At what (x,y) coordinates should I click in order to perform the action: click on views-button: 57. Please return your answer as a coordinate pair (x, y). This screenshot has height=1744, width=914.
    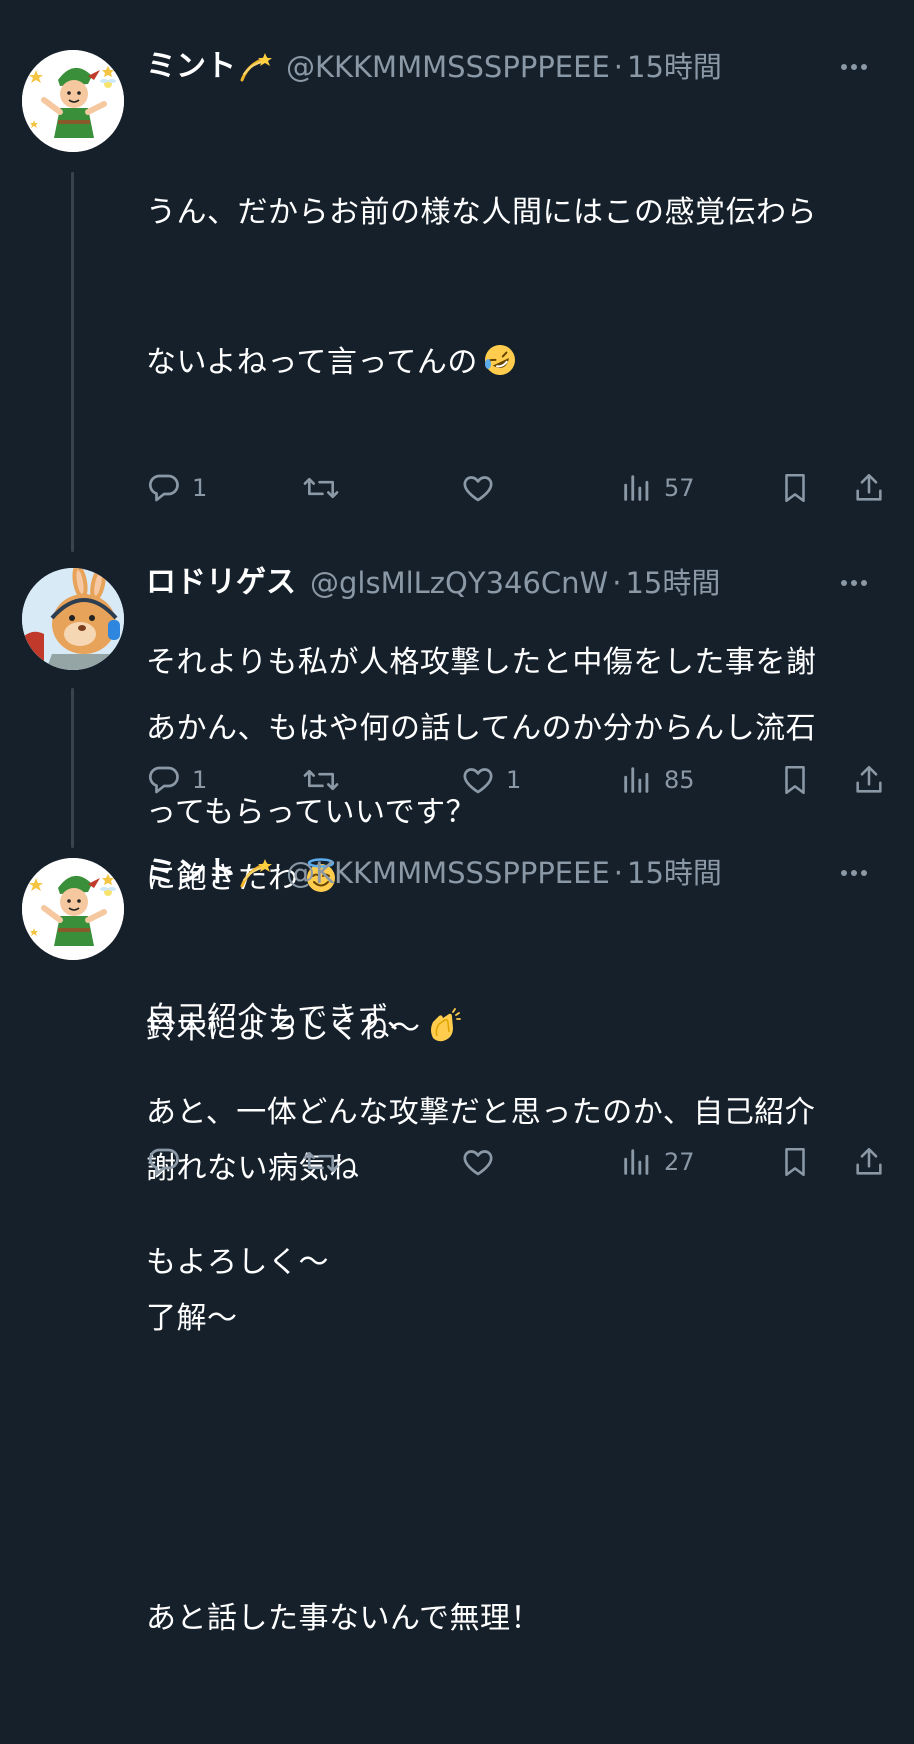
    Looking at the image, I should click on (657, 488).